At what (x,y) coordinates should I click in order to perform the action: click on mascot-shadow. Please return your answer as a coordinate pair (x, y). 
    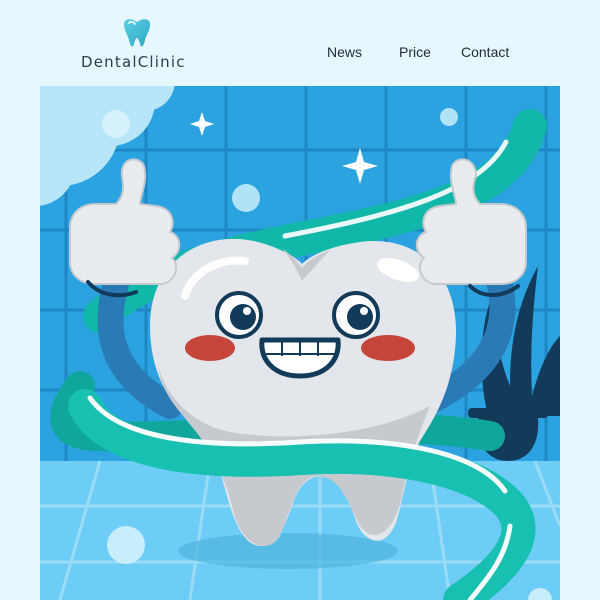
    Looking at the image, I should click on (288, 551).